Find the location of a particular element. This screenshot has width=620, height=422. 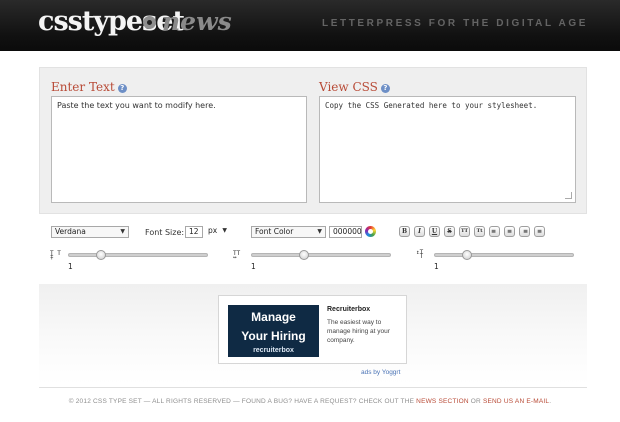

font-family-value: Verdana is located at coordinates (70, 231).